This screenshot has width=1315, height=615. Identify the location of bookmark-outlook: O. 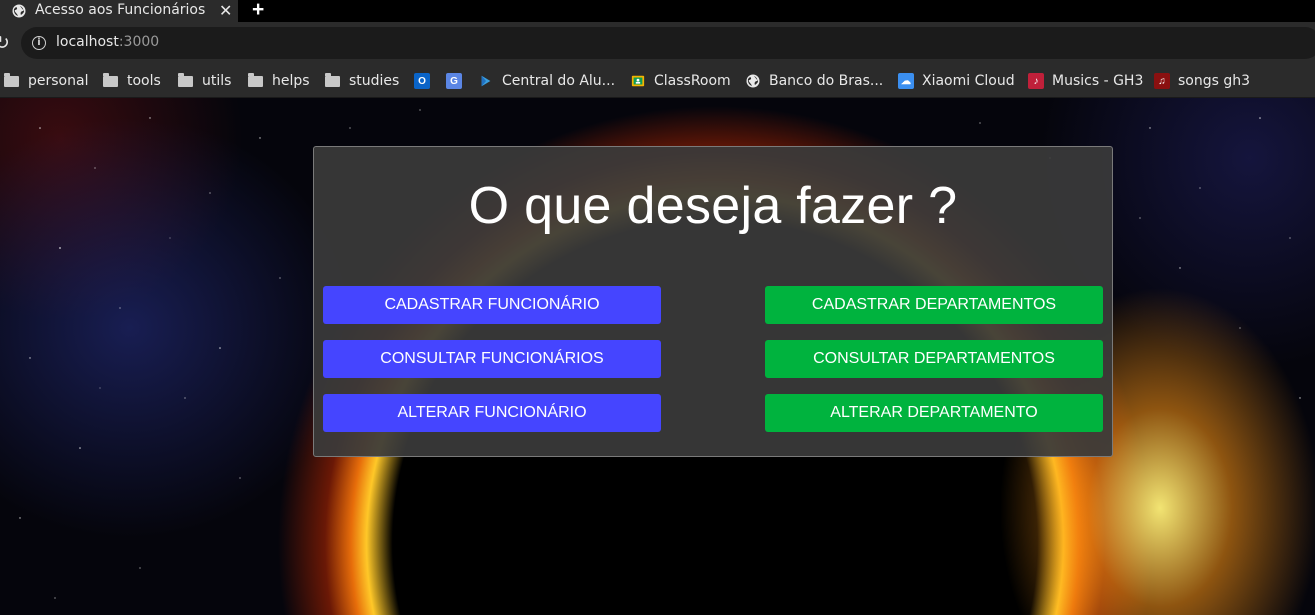
(426, 81).